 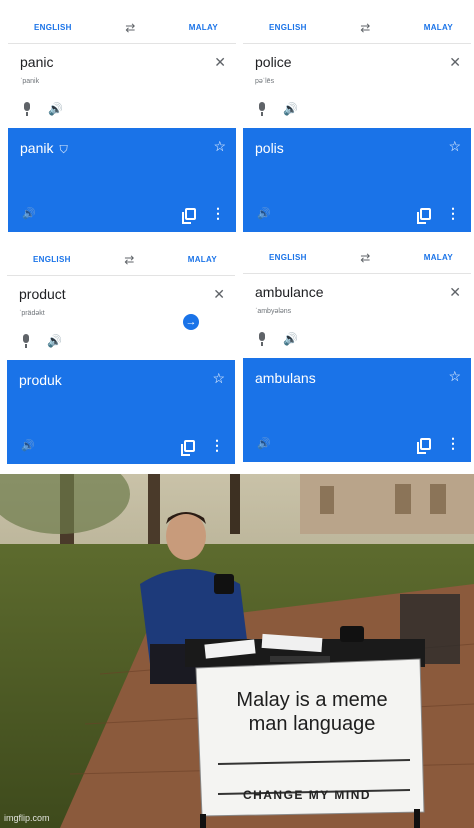 I want to click on verified-shield-icon: ⛉, so click(x=63, y=150).